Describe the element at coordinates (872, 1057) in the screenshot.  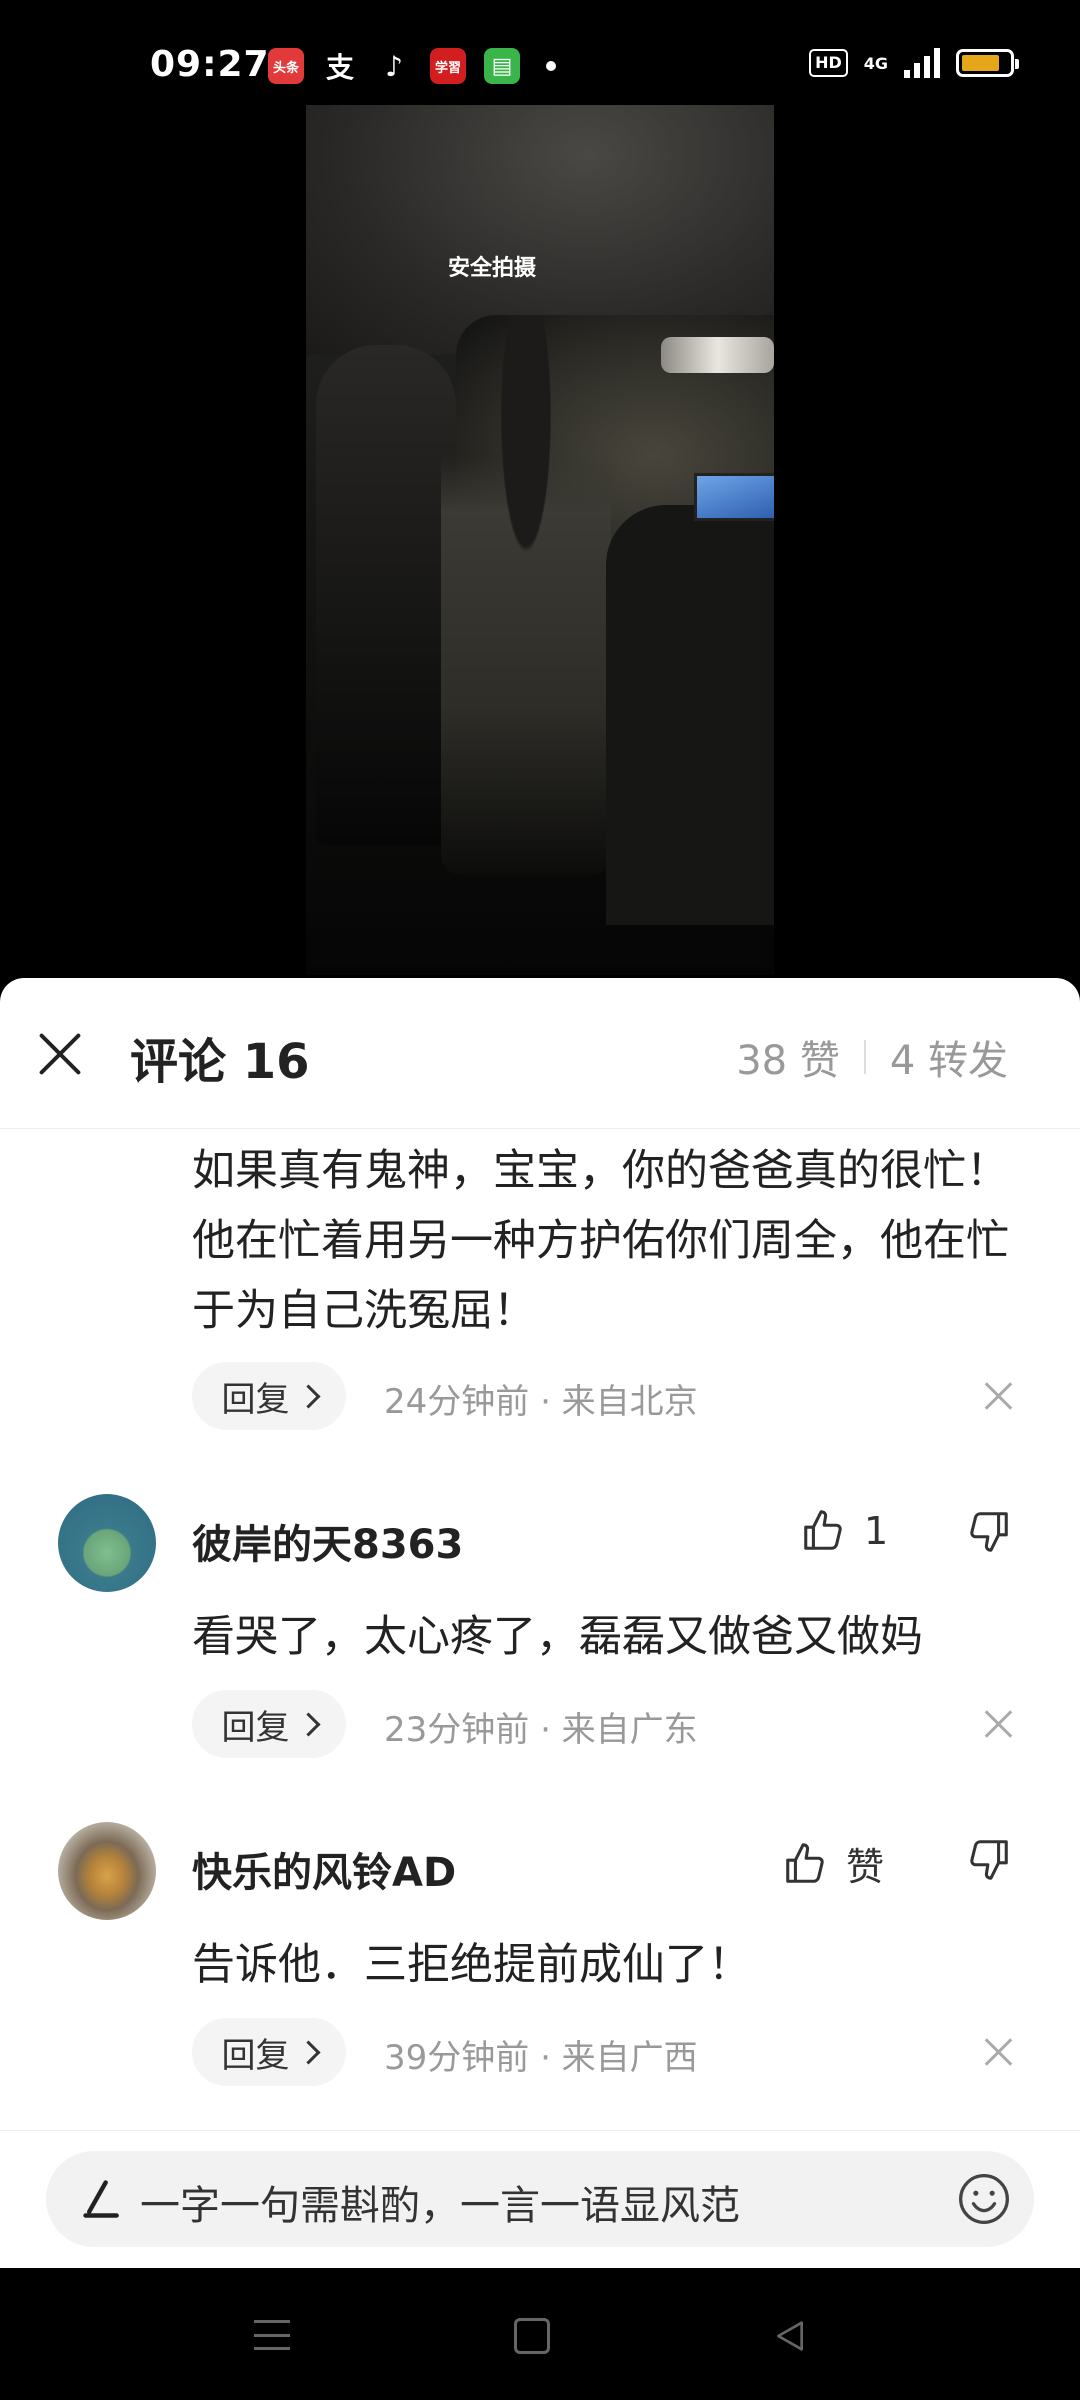
I see `header-stats: 38 赞 4 转发` at that location.